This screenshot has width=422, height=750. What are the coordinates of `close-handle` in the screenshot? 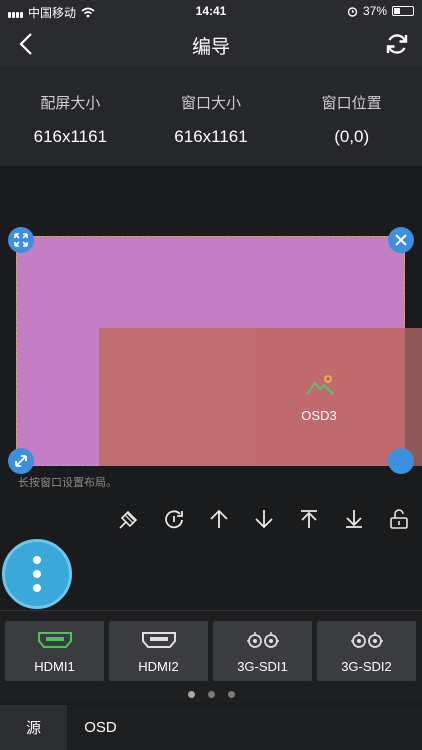 It's located at (401, 240).